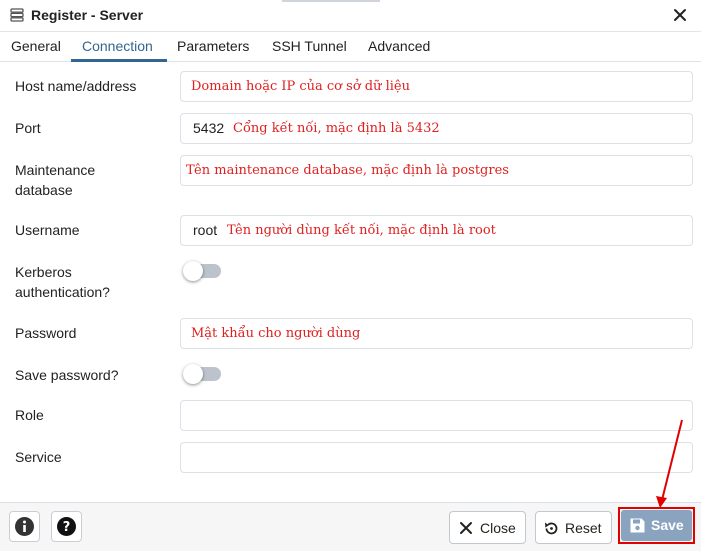  Describe the element at coordinates (29, 415) in the screenshot. I see `role-label: Role` at that location.